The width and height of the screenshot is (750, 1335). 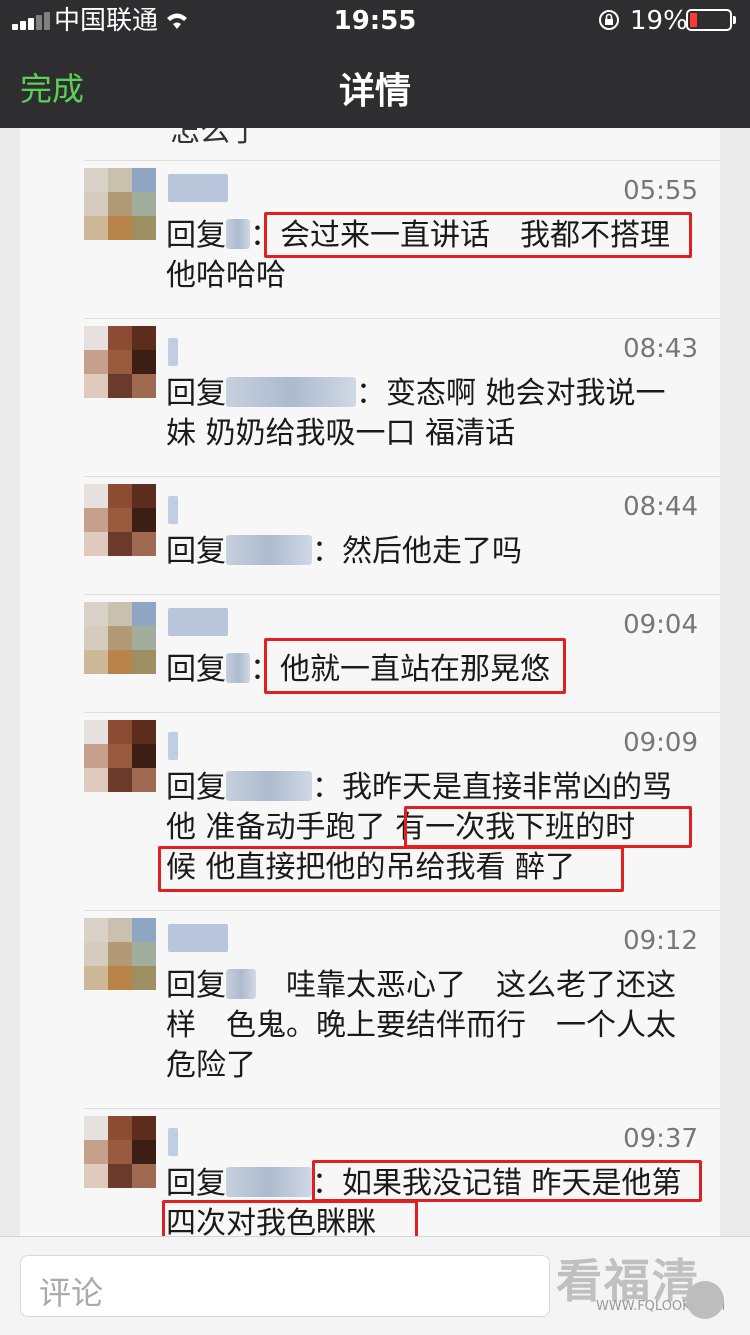 What do you see at coordinates (375, 20) in the screenshot?
I see `status-bar: 中国联通 19:55 19%` at bounding box center [375, 20].